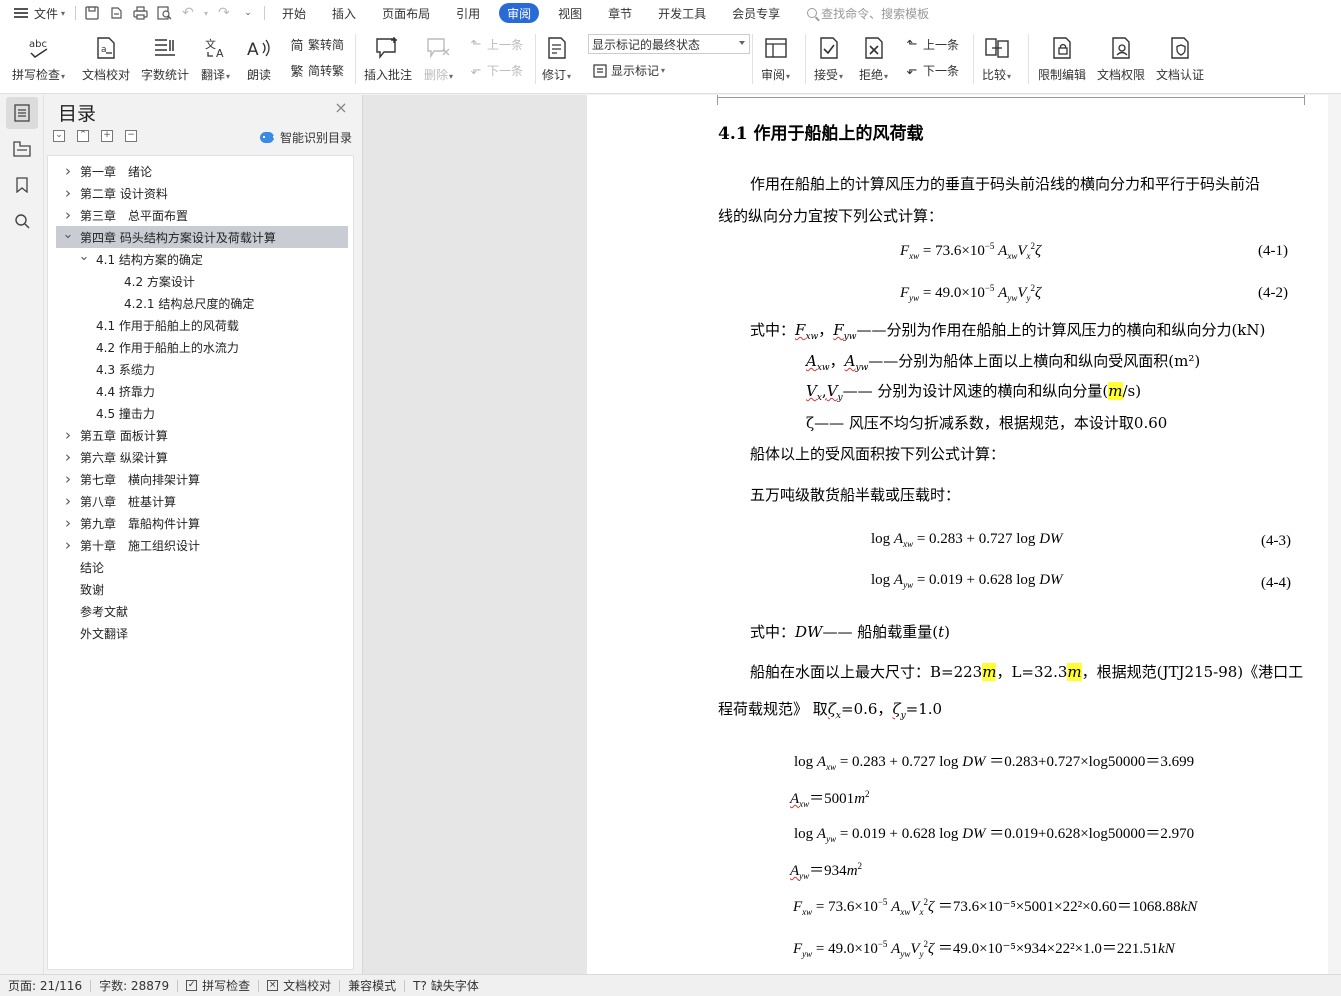 The image size is (1341, 996). What do you see at coordinates (446, 985) in the screenshot?
I see `missing-font-status: T? 缺失字体` at bounding box center [446, 985].